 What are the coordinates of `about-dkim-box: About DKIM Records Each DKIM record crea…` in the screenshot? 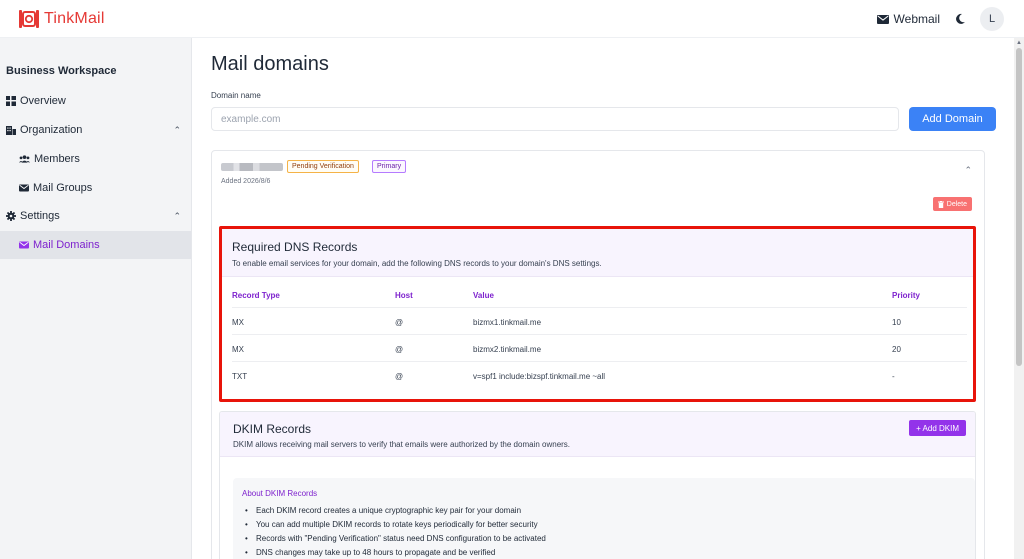 It's located at (604, 518).